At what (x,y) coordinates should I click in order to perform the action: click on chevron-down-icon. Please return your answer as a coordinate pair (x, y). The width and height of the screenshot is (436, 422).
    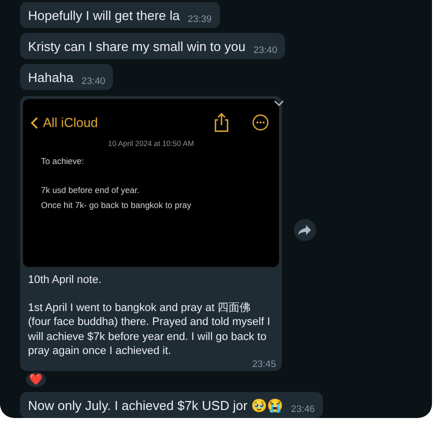
    Looking at the image, I should click on (279, 103).